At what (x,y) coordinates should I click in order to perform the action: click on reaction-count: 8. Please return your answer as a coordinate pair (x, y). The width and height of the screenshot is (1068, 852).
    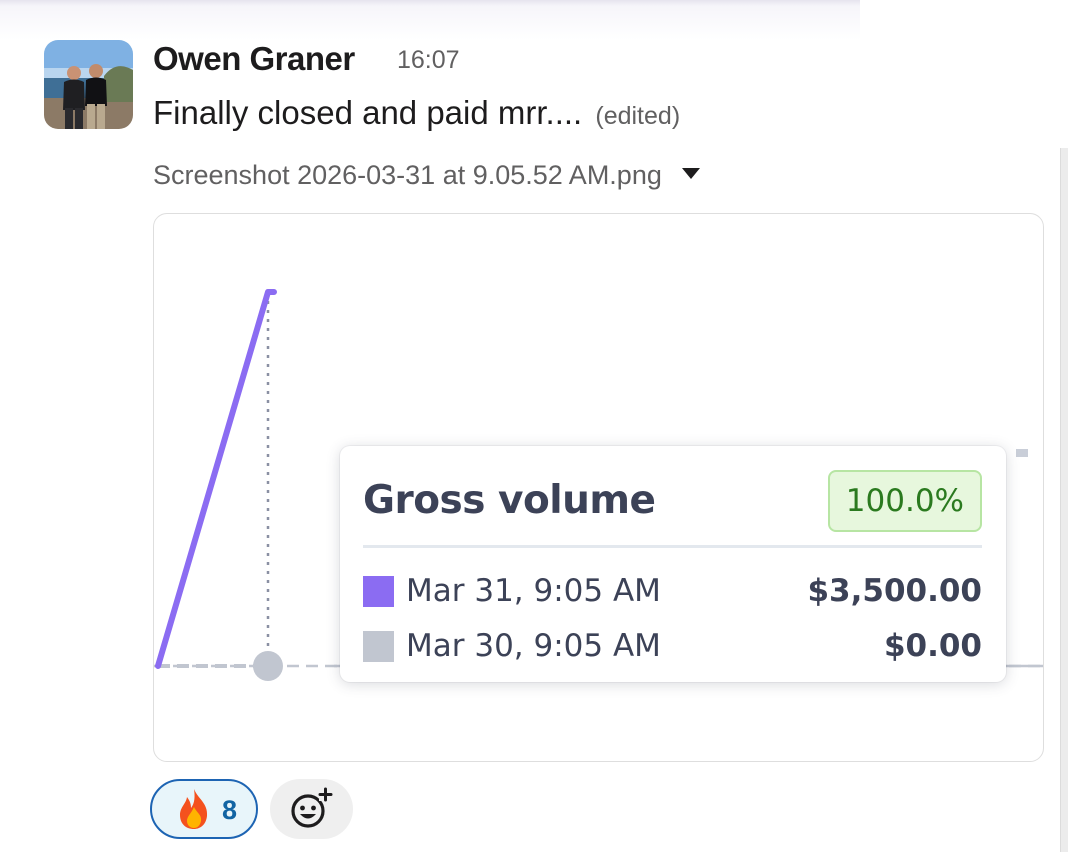
    Looking at the image, I should click on (230, 810).